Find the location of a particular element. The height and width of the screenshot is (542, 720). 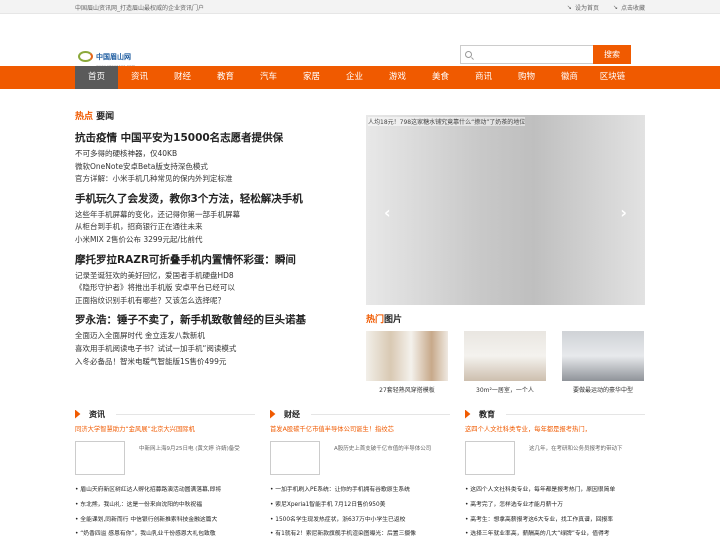

nav-item-commerce: 商讯 is located at coordinates (483, 77).